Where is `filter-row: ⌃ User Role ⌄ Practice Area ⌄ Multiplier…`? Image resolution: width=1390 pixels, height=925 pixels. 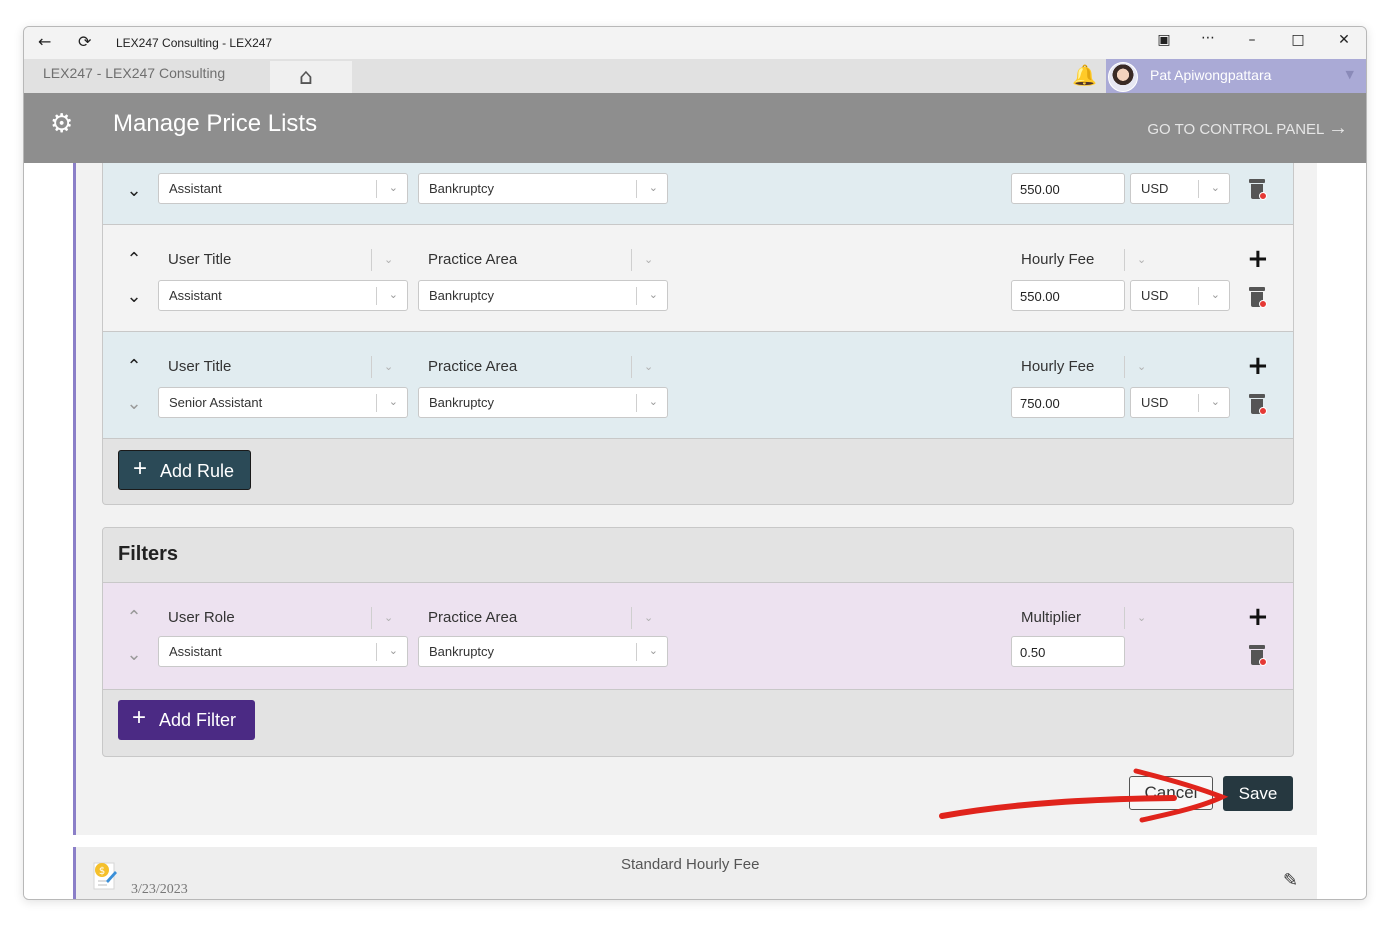 filter-row: ⌃ User Role ⌄ Practice Area ⌄ Multiplier… is located at coordinates (698, 636).